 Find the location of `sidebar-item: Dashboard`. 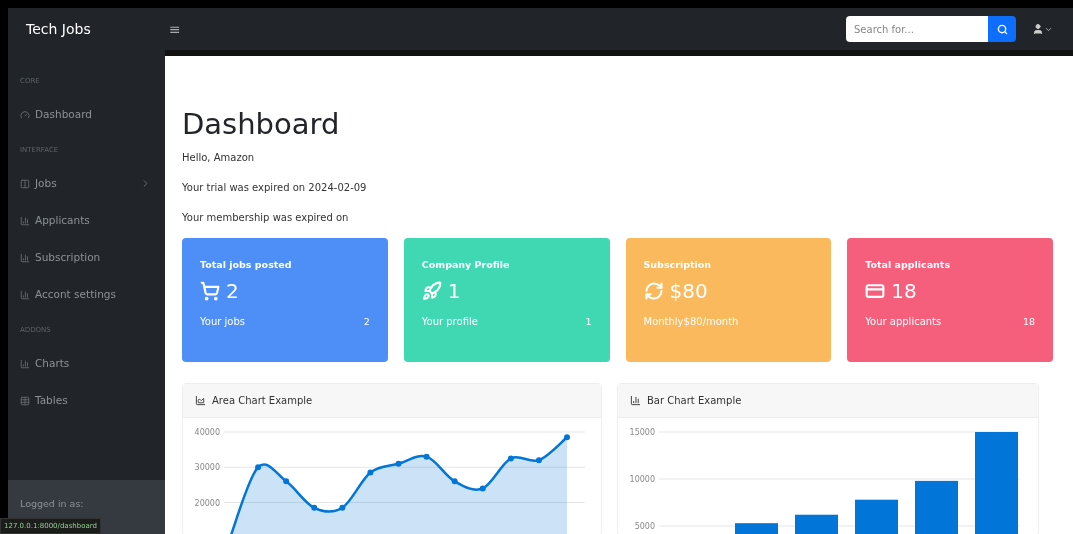

sidebar-item: Dashboard is located at coordinates (86, 114).